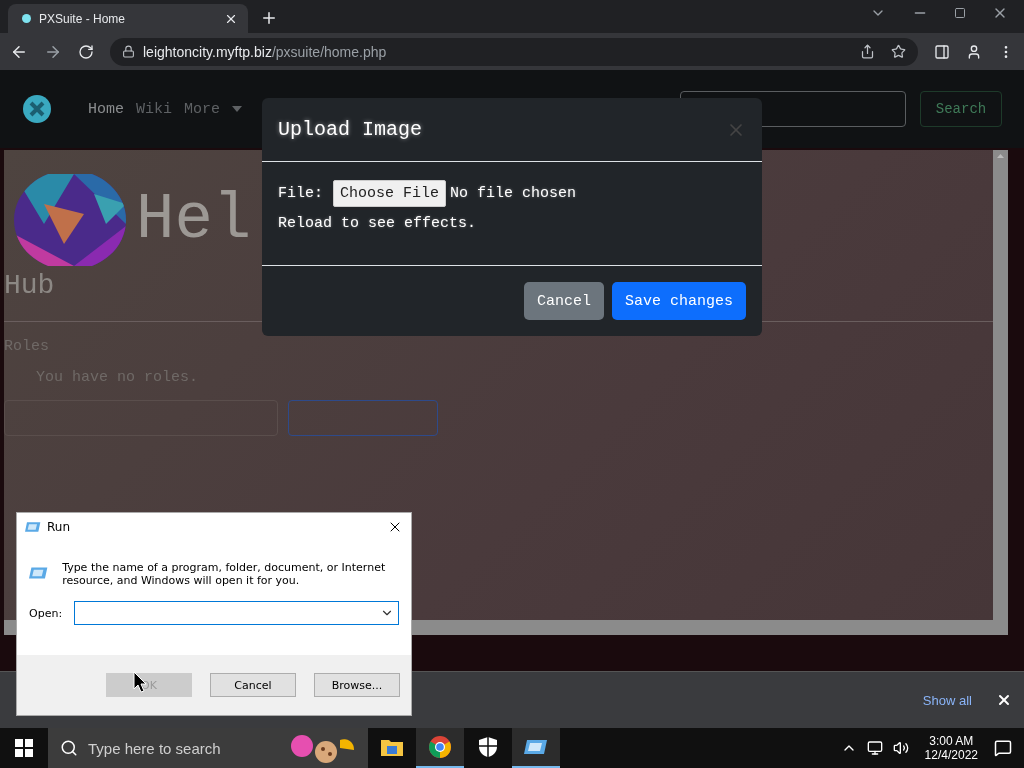 This screenshot has height=768, width=1024. Describe the element at coordinates (378, 223) in the screenshot. I see `note-text: Reload to see effects.` at that location.